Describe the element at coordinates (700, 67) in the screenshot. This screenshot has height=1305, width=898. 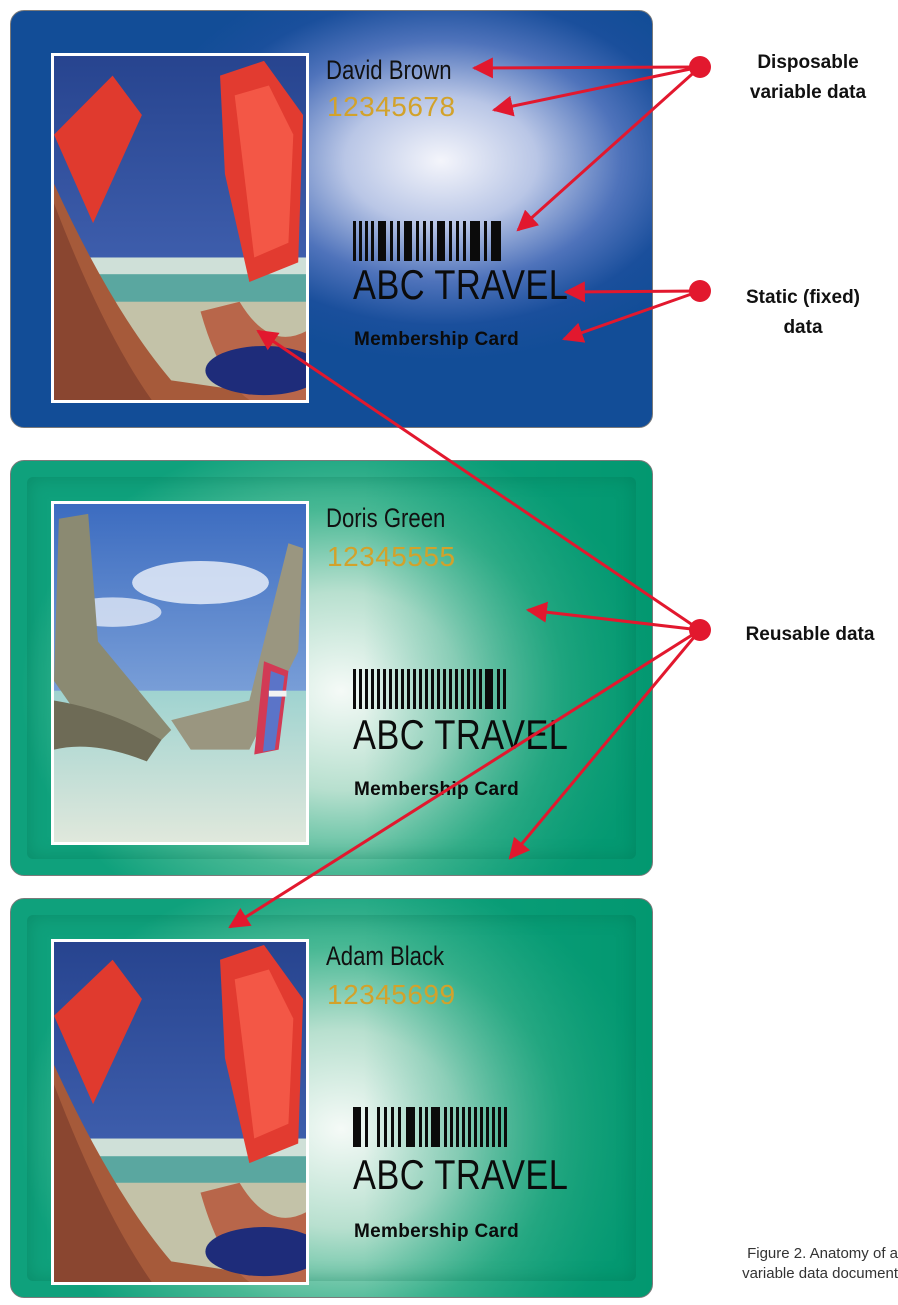
I see `callout-dot-disposable` at that location.